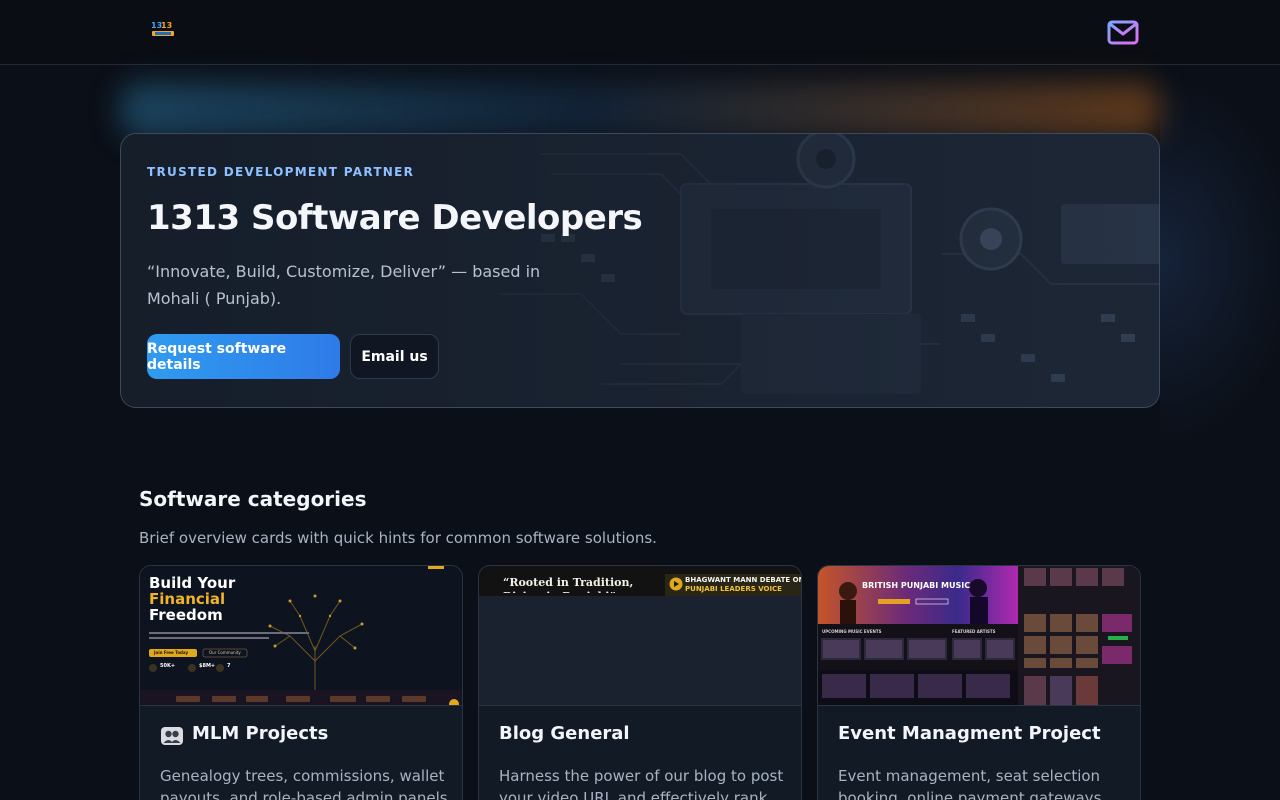  I want to click on event-upcoming-label: UPCOMING MUSIC EVENTS, so click(852, 631).